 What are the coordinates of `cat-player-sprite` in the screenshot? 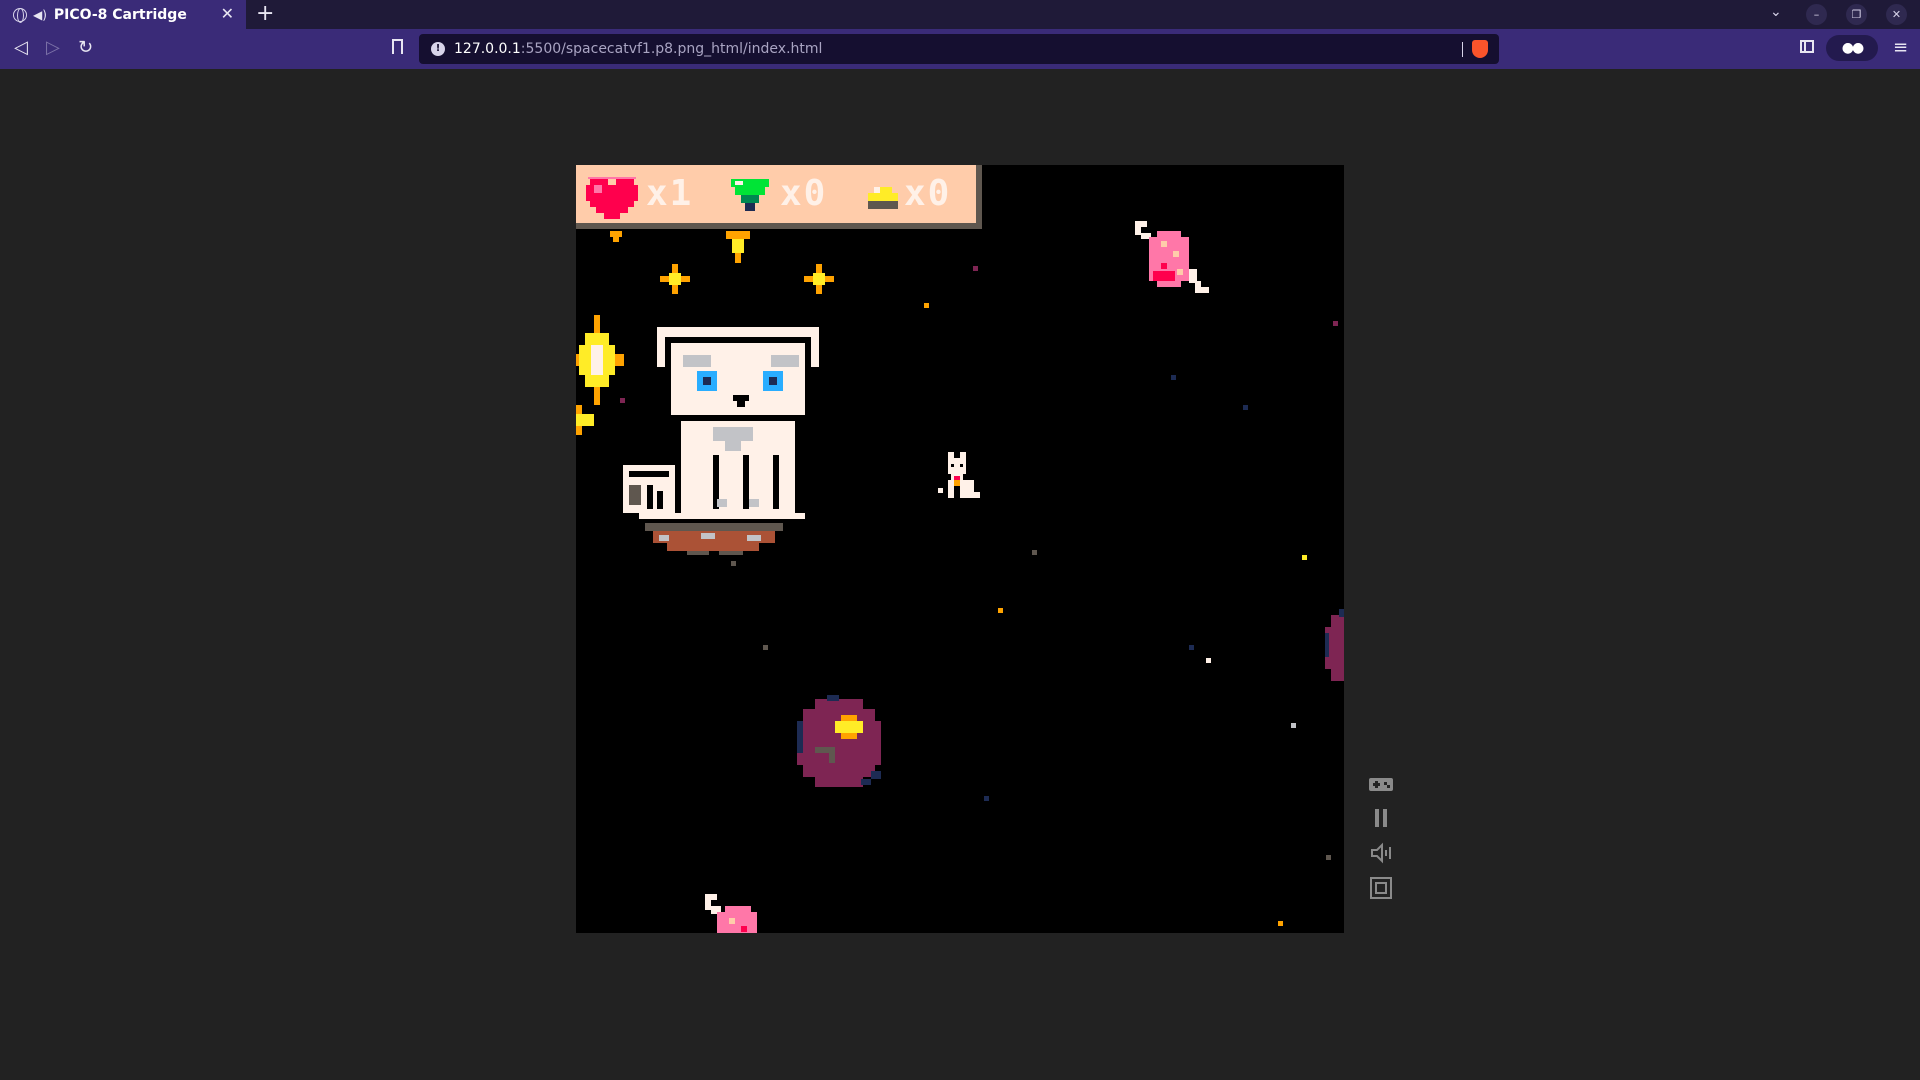 It's located at (721, 441).